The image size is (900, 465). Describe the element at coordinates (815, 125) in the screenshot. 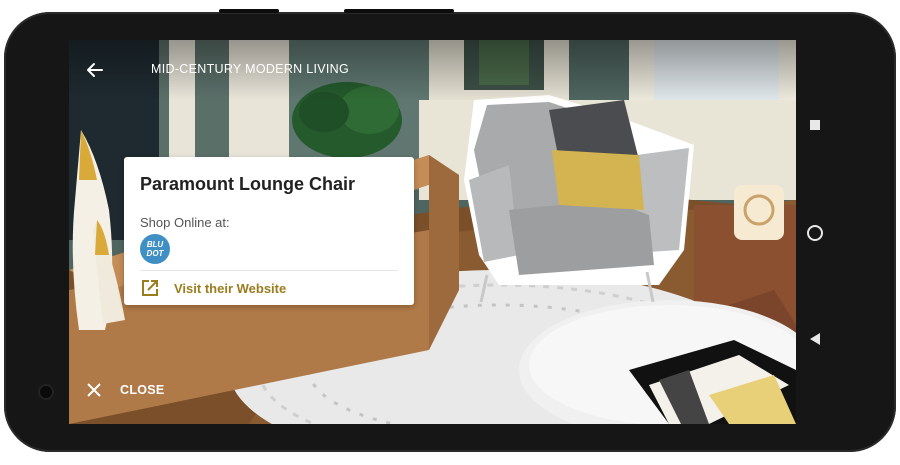

I see `recents-square-icon` at that location.